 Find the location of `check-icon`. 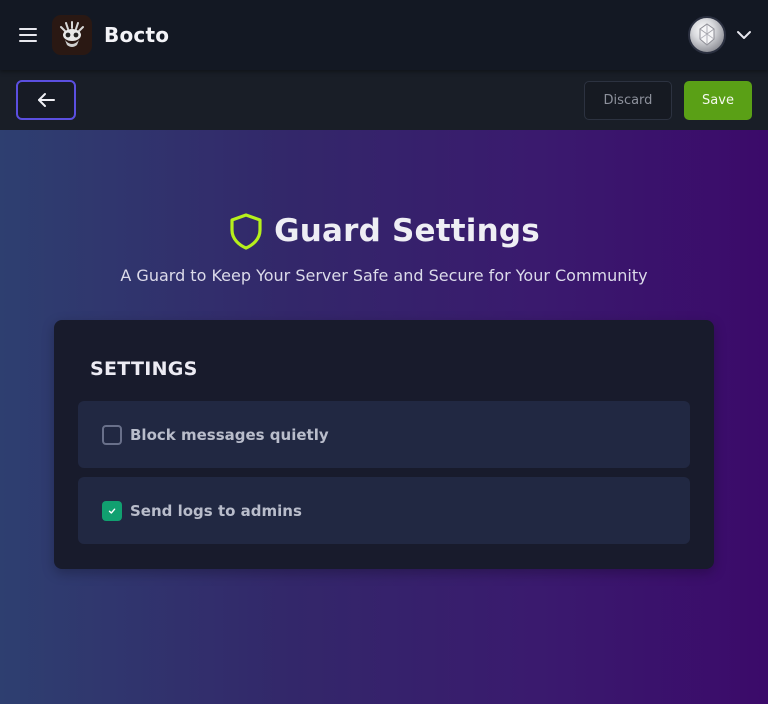

check-icon is located at coordinates (112, 511).